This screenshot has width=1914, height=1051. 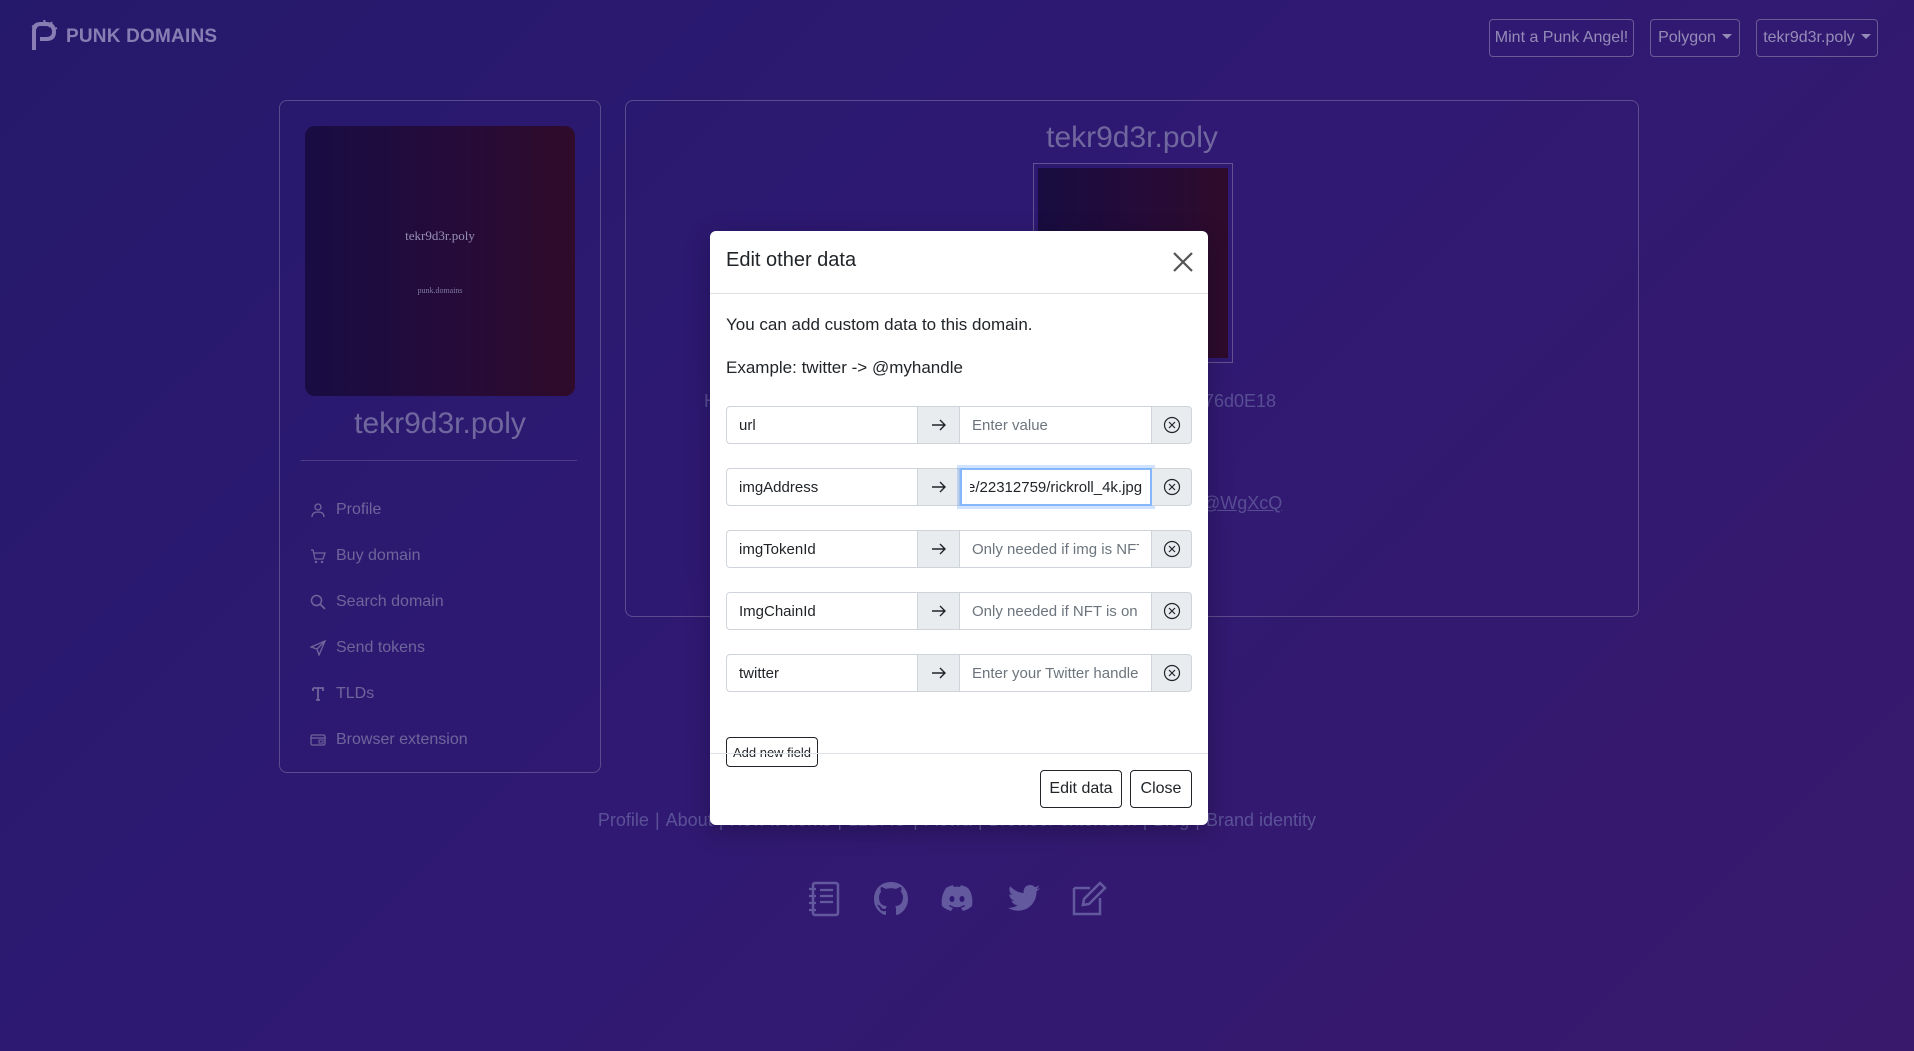 What do you see at coordinates (1183, 262) in the screenshot?
I see `close-icon` at bounding box center [1183, 262].